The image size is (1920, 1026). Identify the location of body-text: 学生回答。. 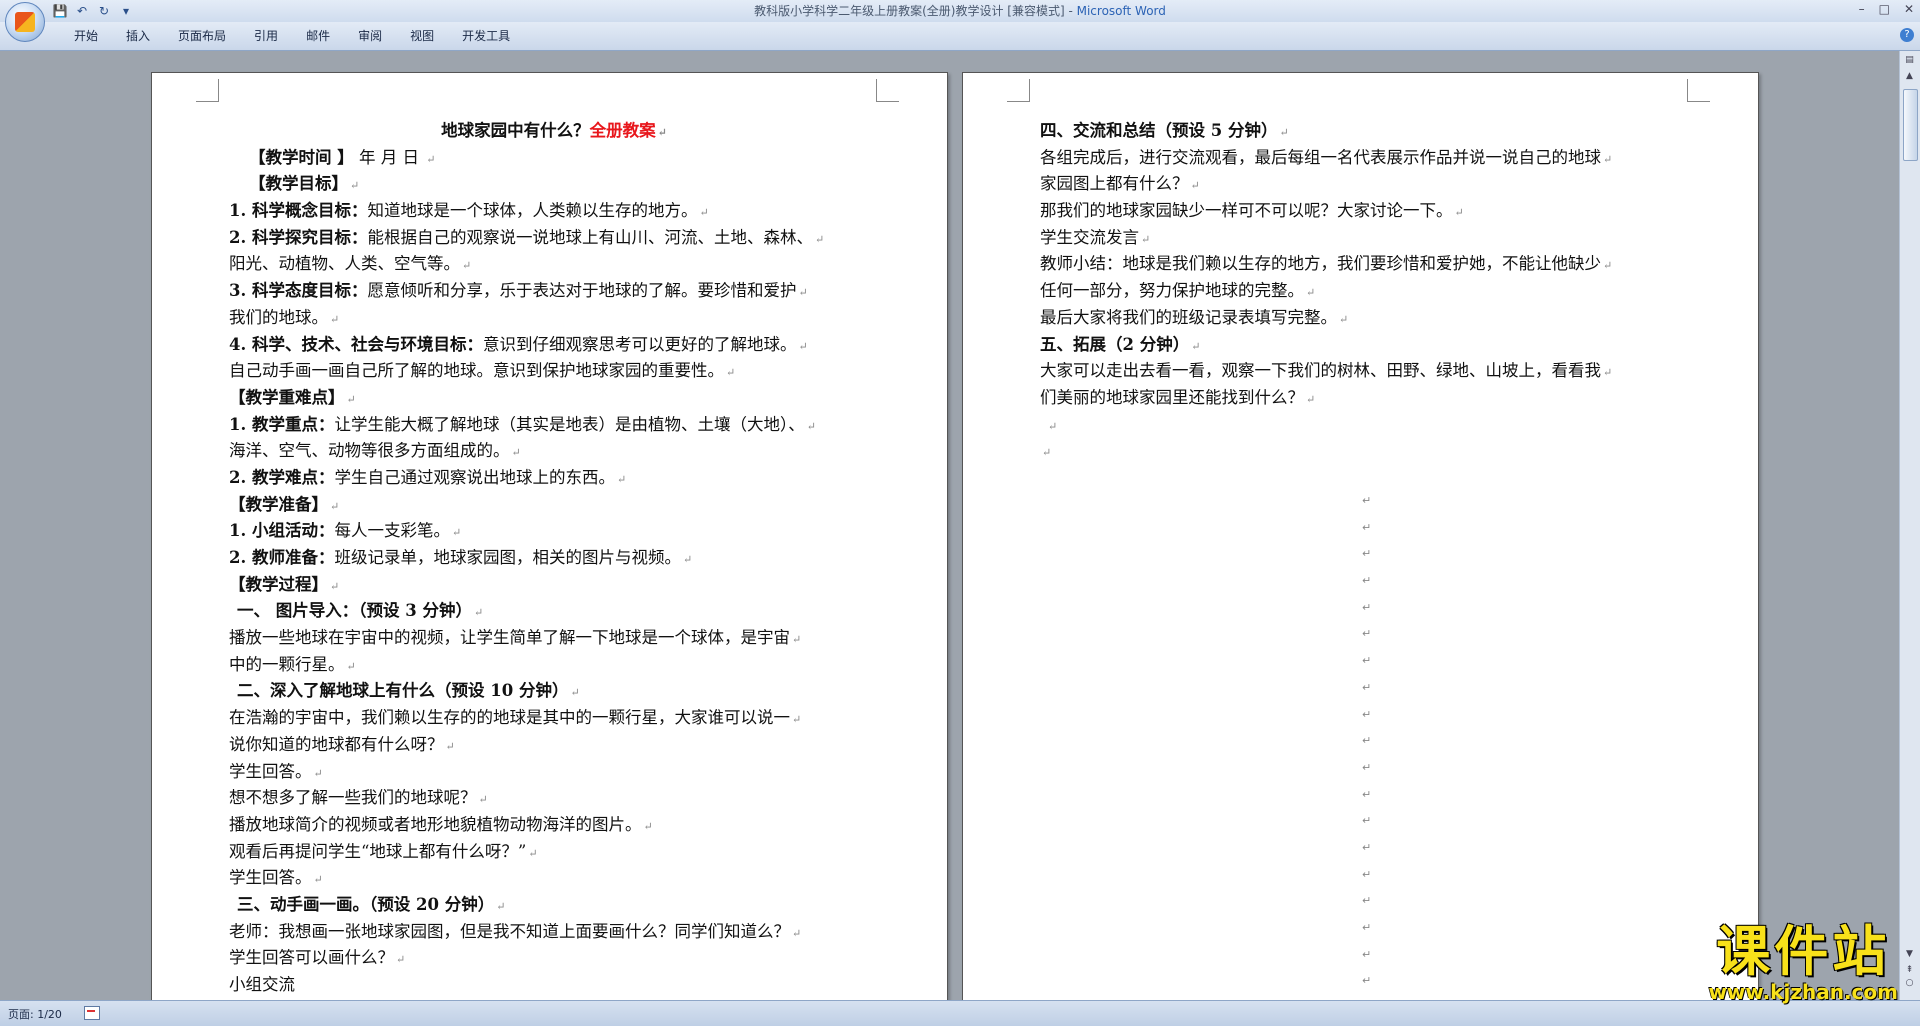
(270, 878).